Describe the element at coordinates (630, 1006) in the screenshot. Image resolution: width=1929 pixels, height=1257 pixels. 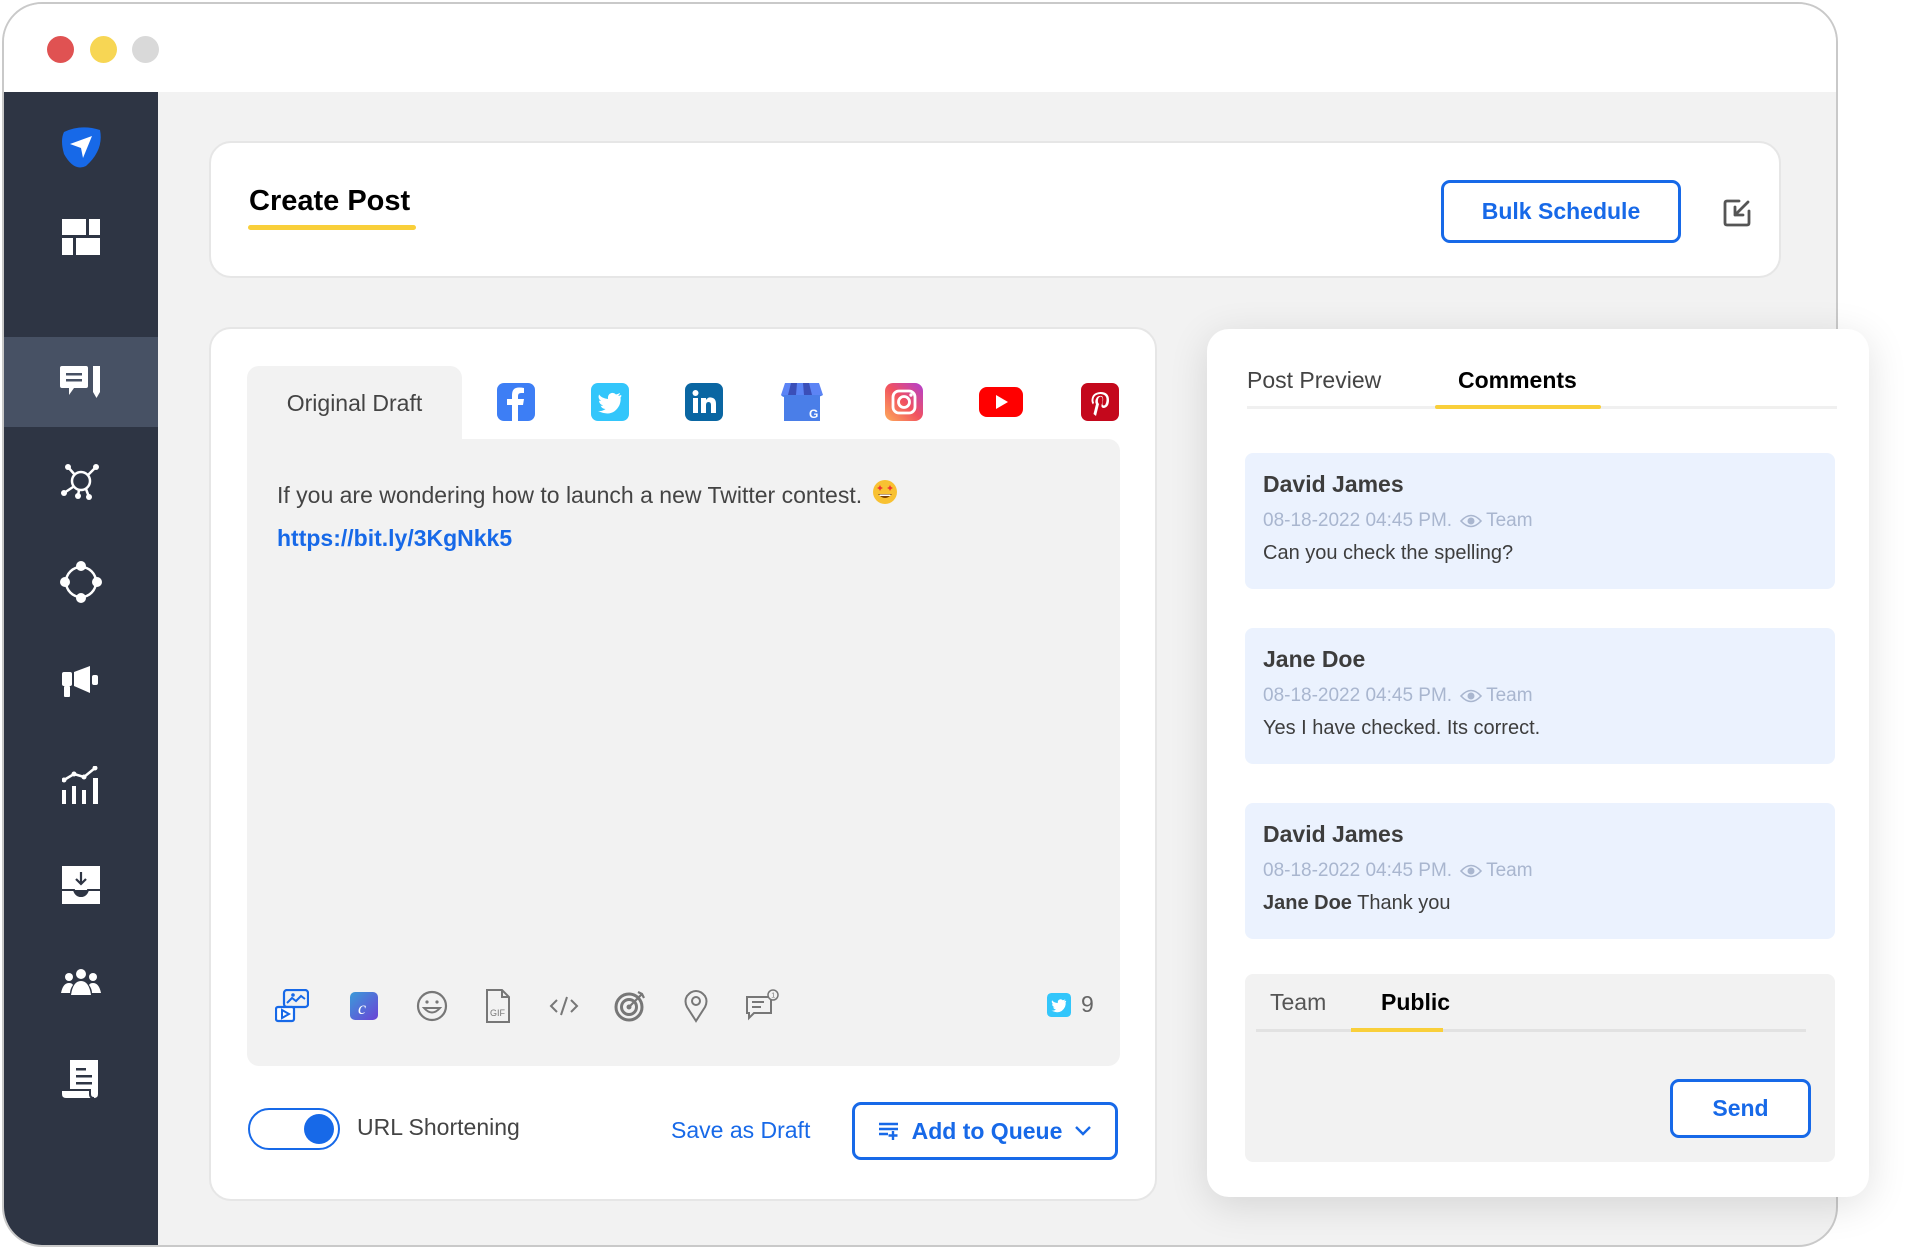
I see `target-icon` at that location.